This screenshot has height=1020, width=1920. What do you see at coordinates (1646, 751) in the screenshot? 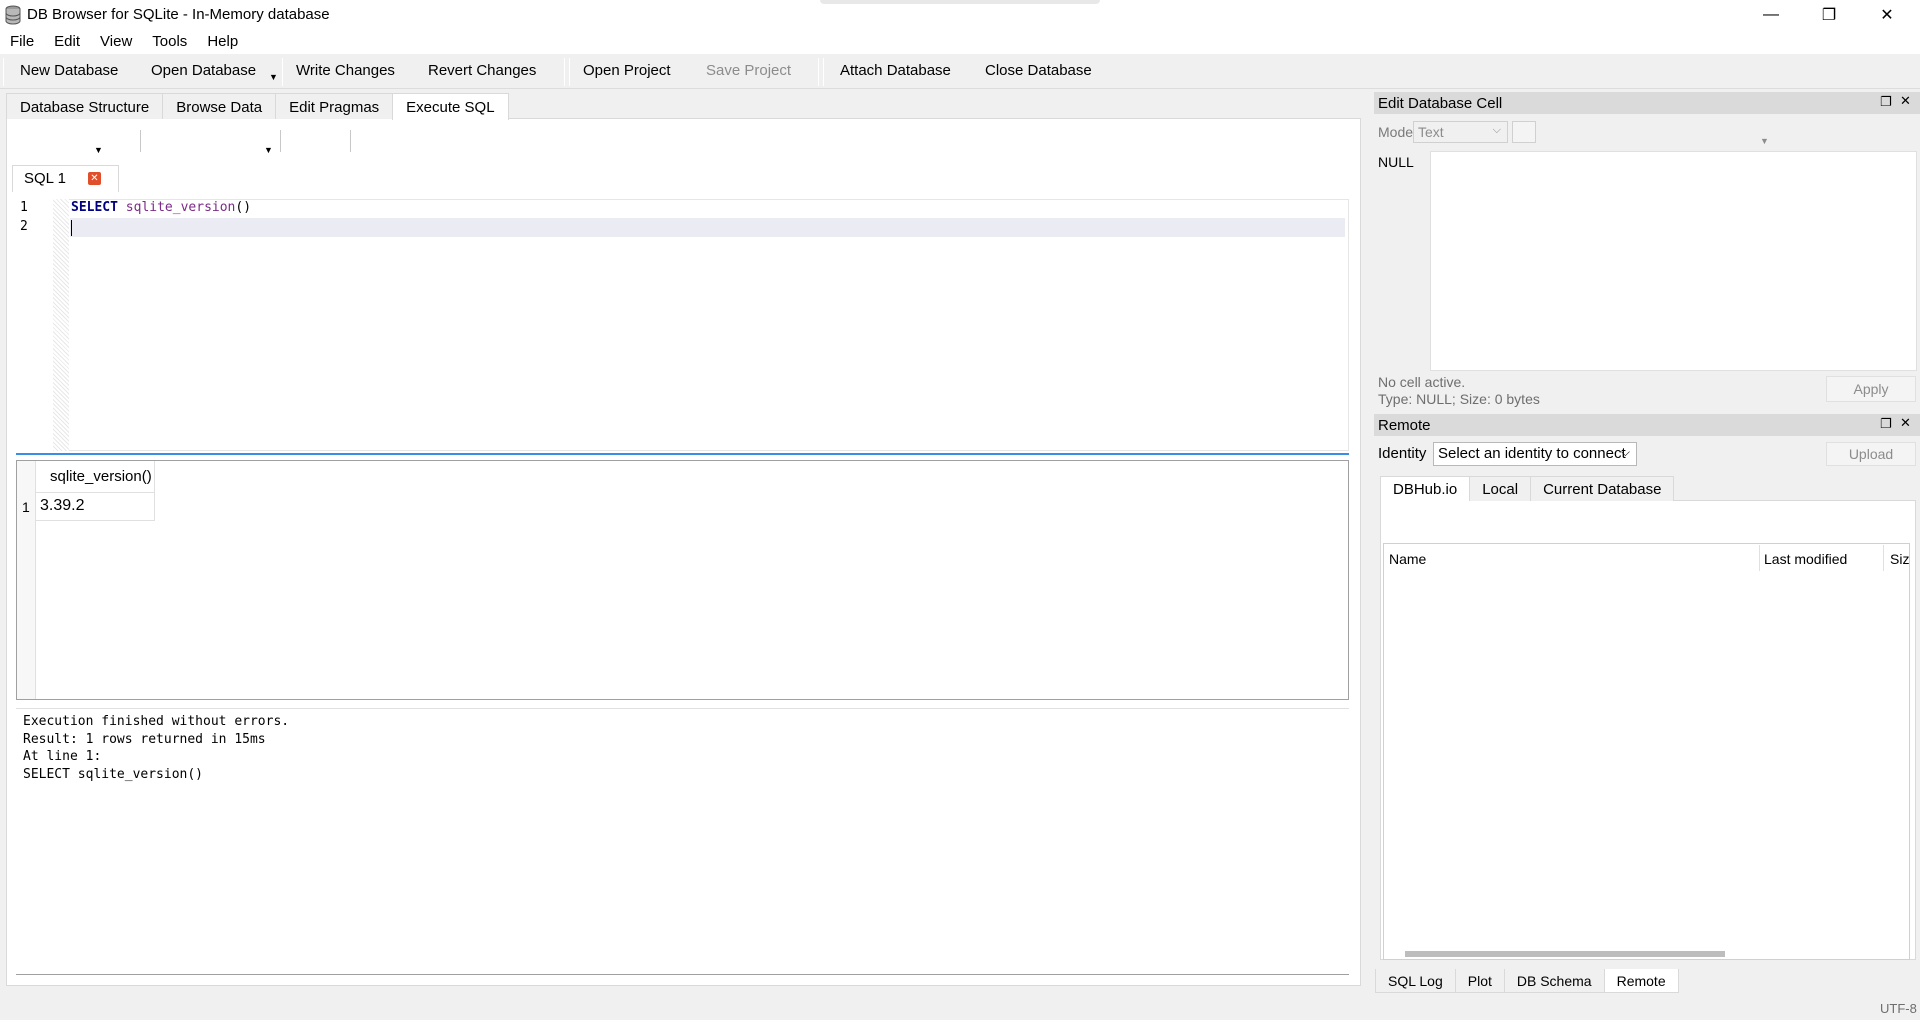
I see `remote-file-list` at bounding box center [1646, 751].